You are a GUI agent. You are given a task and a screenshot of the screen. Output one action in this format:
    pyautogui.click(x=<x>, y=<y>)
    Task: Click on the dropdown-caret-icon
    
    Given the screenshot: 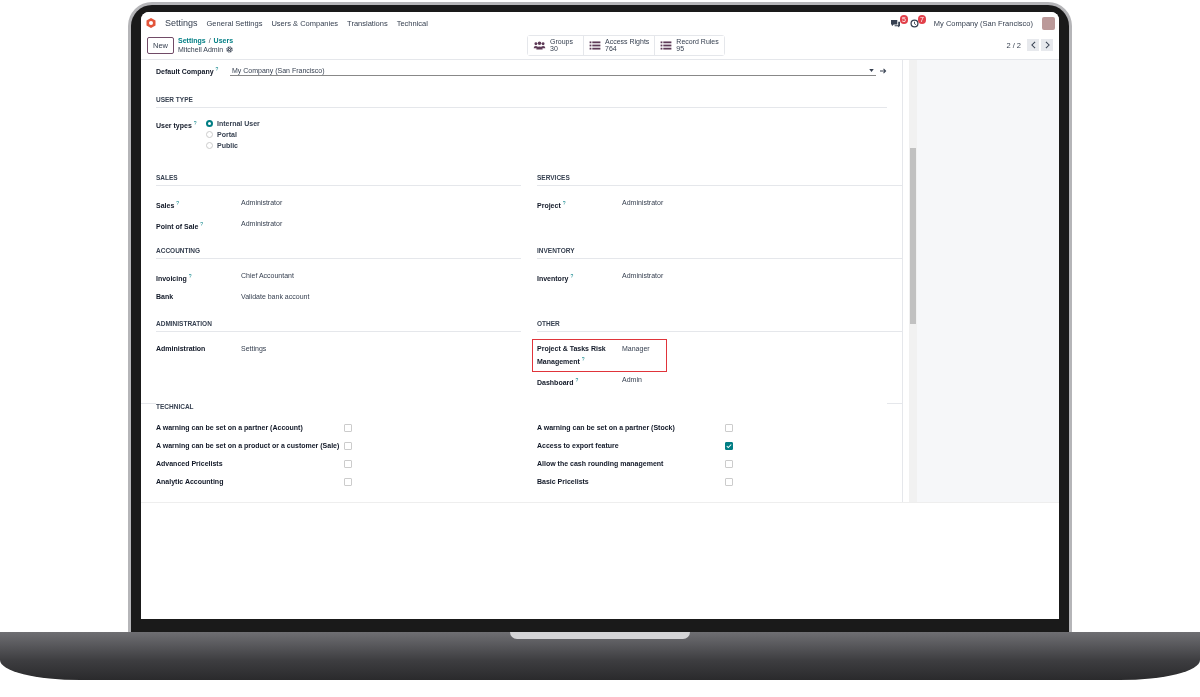 What is the action you would take?
    pyautogui.click(x=871, y=70)
    